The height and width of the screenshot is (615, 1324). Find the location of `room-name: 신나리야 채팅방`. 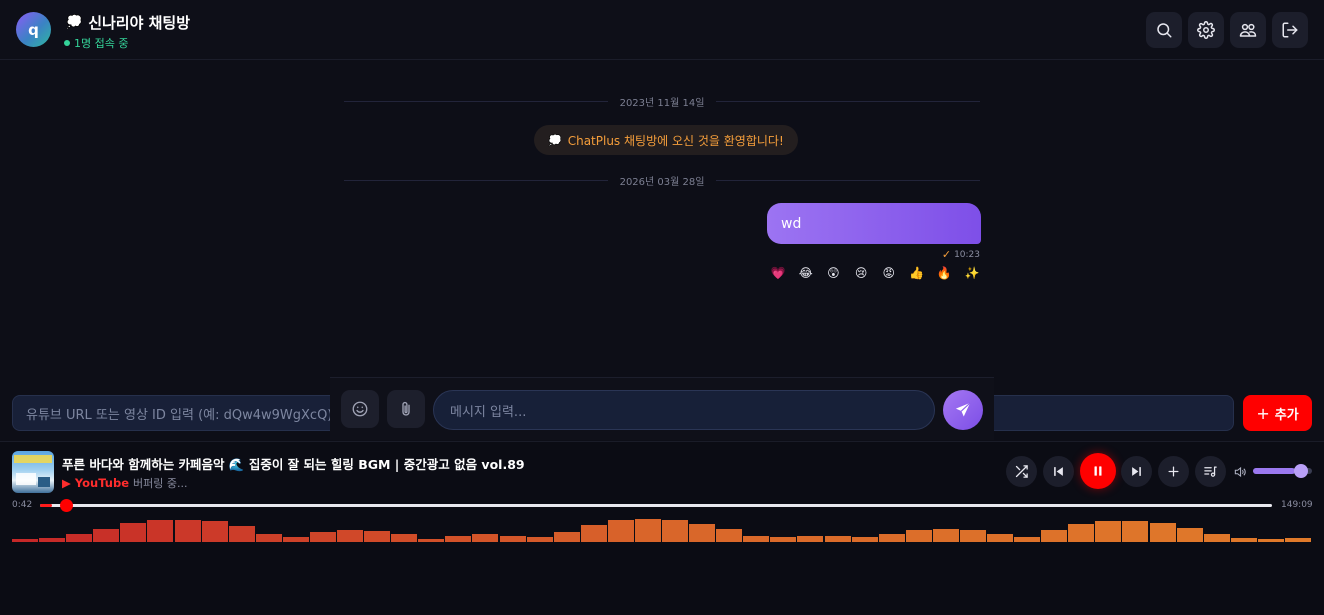

room-name: 신나리야 채팅방 is located at coordinates (139, 22).